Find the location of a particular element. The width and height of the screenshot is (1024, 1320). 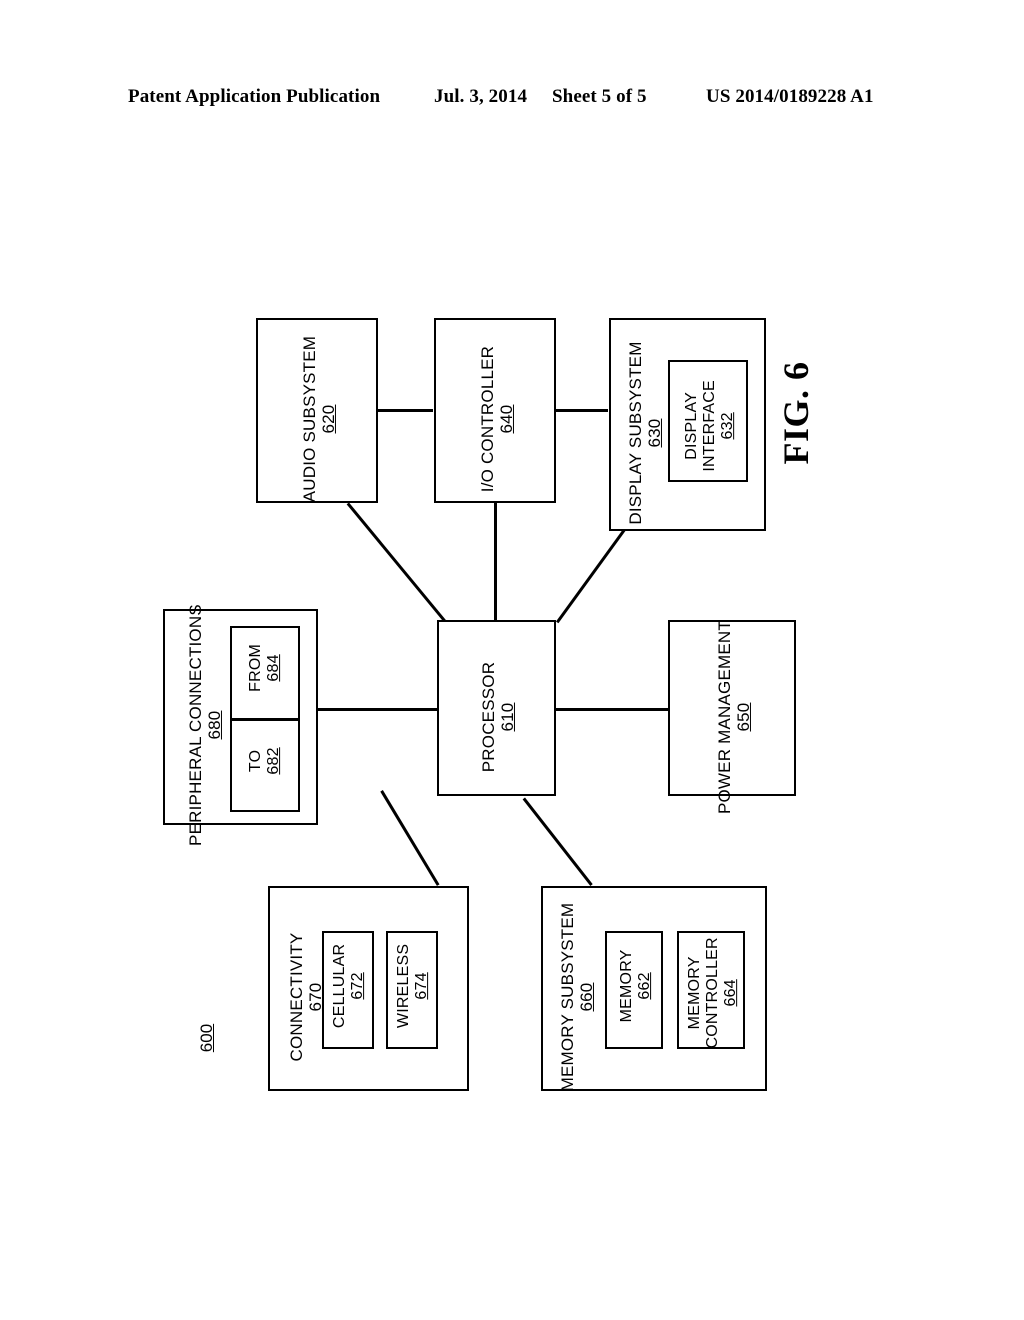

block-peripheral-from-label: FROM 684 is located at coordinates (265, 668).